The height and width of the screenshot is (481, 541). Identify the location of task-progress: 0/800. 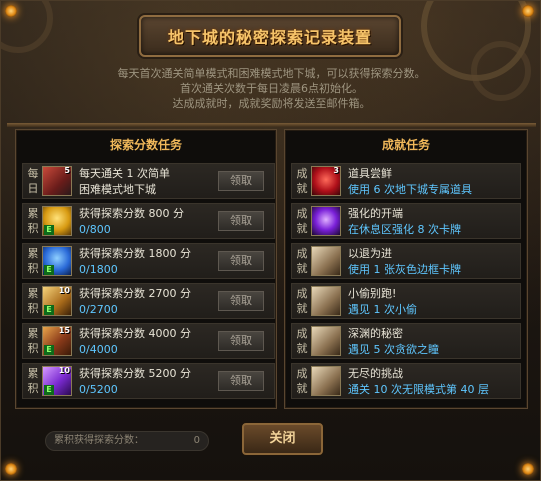
(95, 229).